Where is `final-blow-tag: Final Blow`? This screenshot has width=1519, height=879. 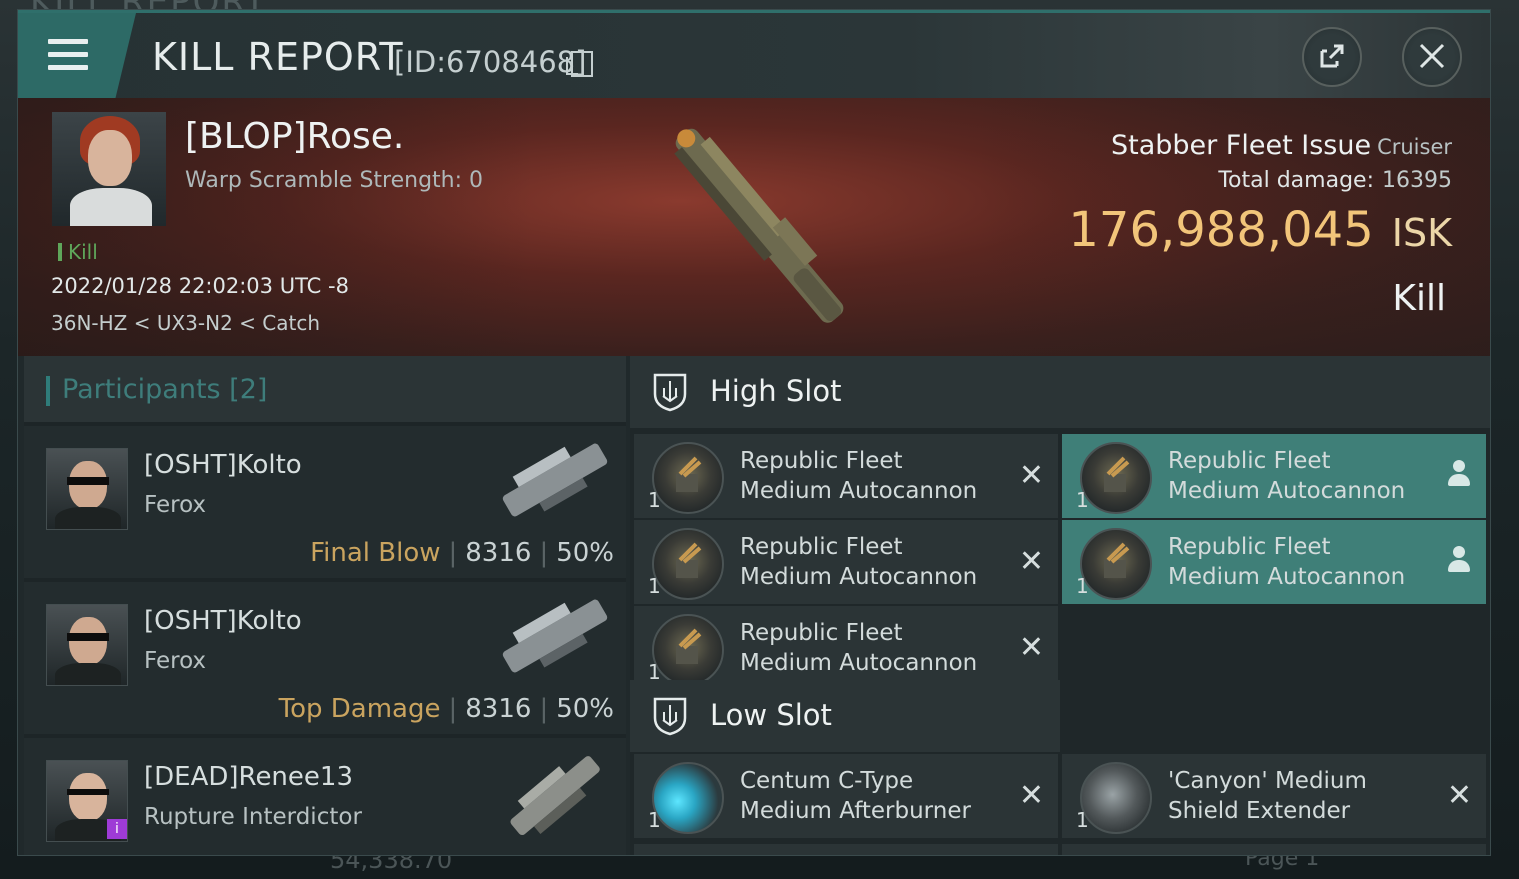 final-blow-tag: Final Blow is located at coordinates (375, 553).